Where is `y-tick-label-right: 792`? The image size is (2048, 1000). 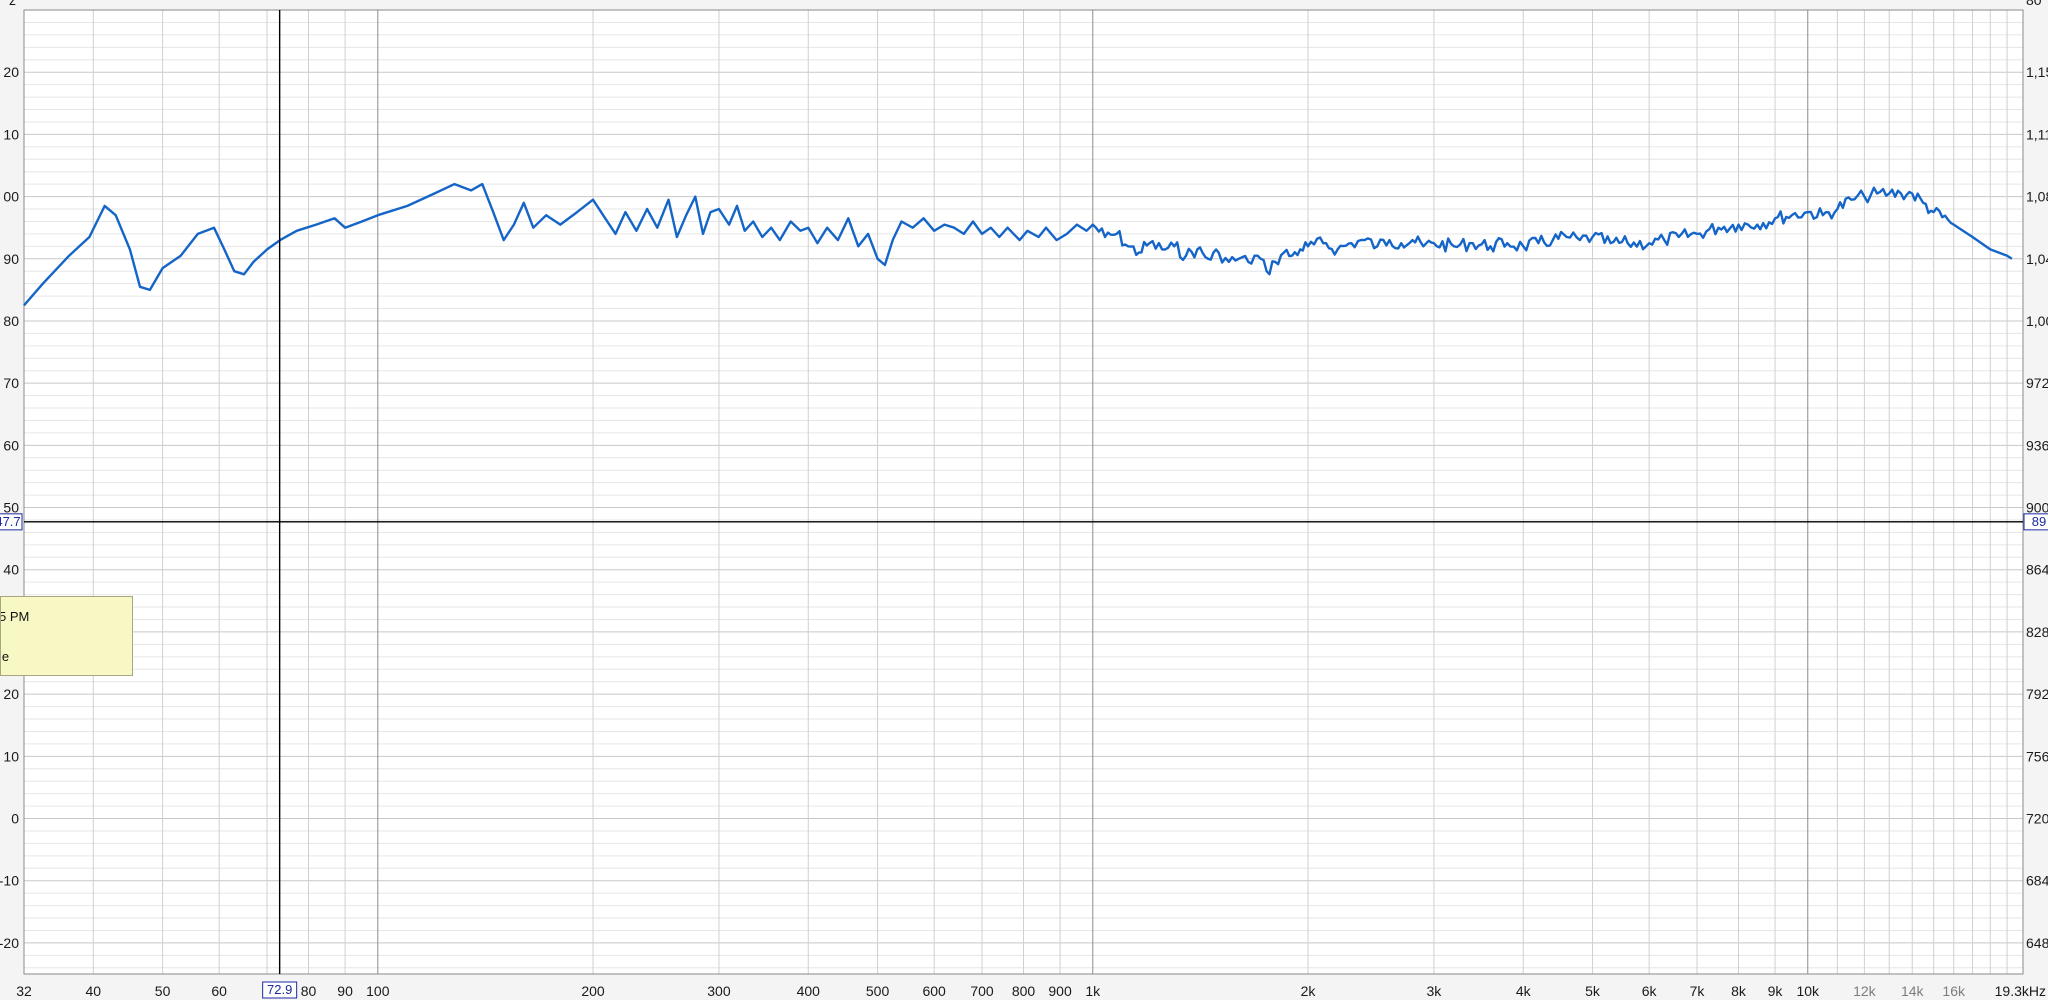
y-tick-label-right: 792 is located at coordinates (2037, 694).